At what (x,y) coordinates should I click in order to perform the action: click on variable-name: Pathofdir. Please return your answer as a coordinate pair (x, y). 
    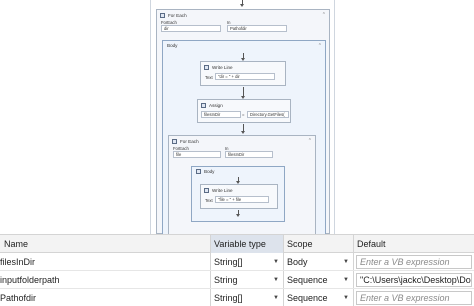
    Looking at the image, I should click on (104, 297).